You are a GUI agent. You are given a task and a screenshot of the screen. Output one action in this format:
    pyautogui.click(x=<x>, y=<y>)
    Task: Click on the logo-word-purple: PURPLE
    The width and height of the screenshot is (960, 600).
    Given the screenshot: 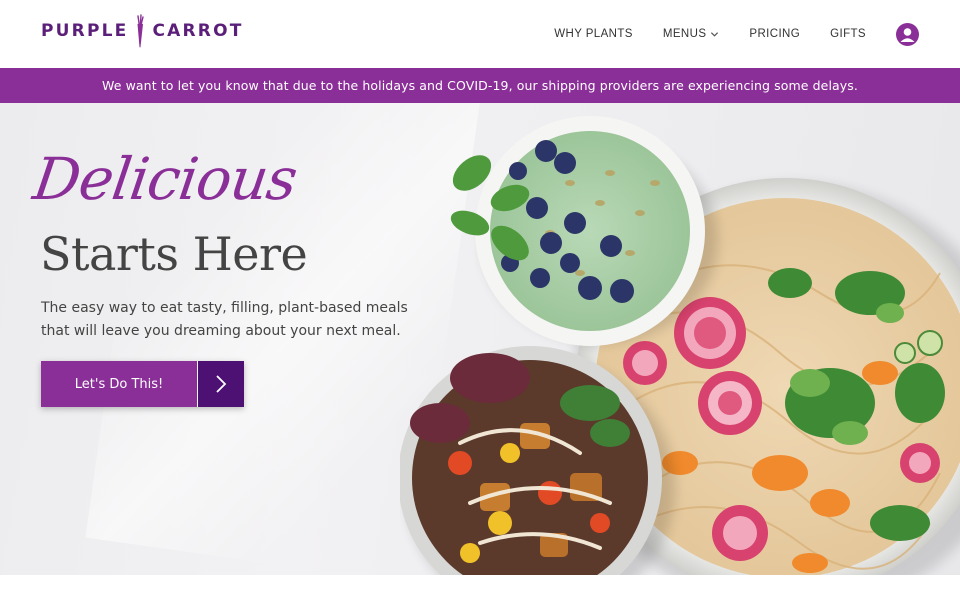 What is the action you would take?
    pyautogui.click(x=85, y=31)
    